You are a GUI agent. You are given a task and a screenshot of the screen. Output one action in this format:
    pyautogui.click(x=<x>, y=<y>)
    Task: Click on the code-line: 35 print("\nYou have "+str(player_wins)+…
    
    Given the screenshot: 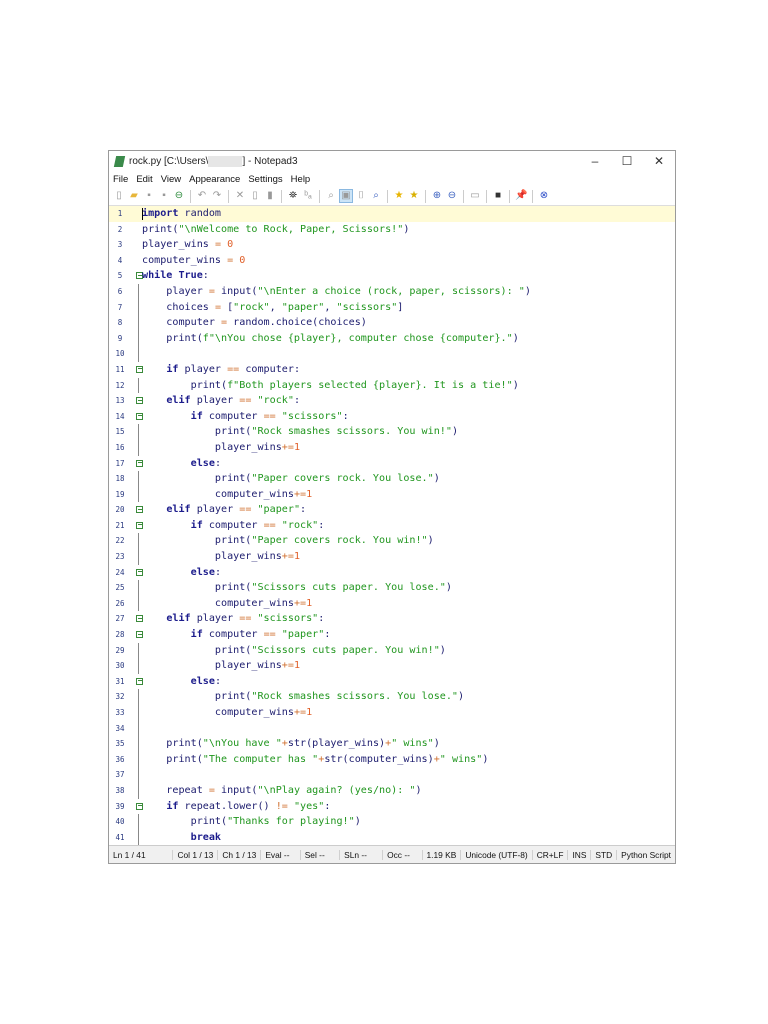 What is the action you would take?
    pyautogui.click(x=392, y=744)
    